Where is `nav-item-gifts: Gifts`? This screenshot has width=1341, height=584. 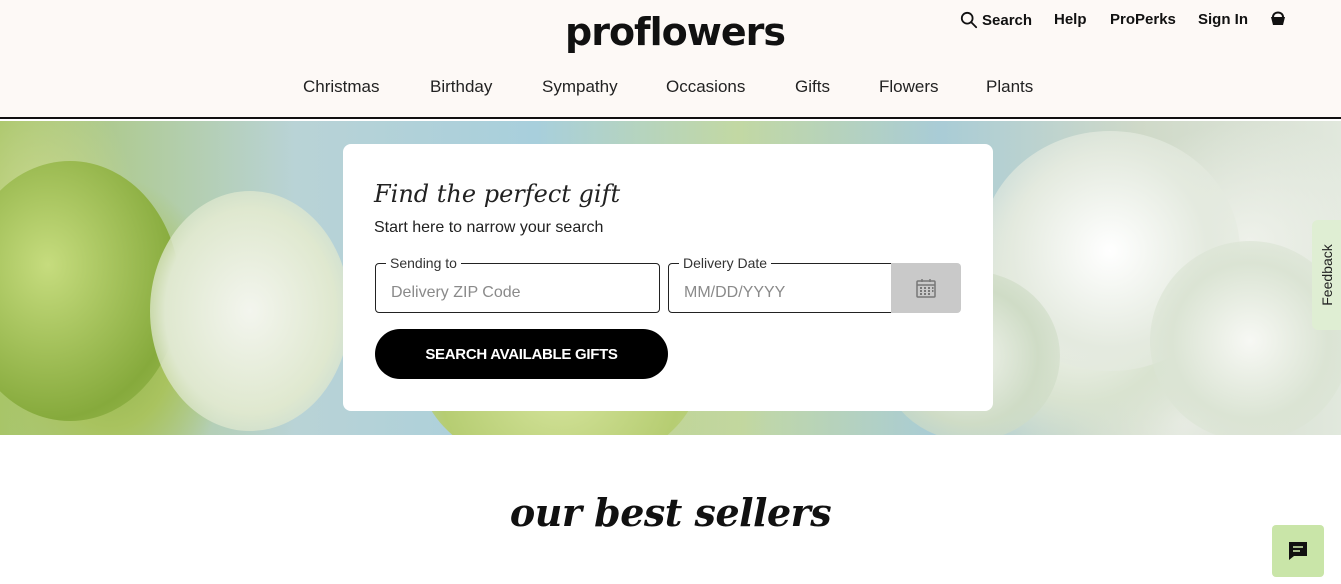
nav-item-gifts: Gifts is located at coordinates (812, 87).